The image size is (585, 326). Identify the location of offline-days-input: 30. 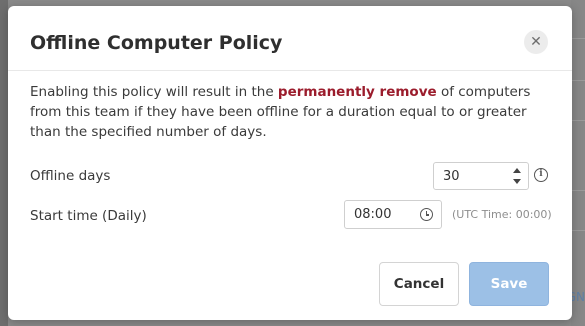
(481, 176).